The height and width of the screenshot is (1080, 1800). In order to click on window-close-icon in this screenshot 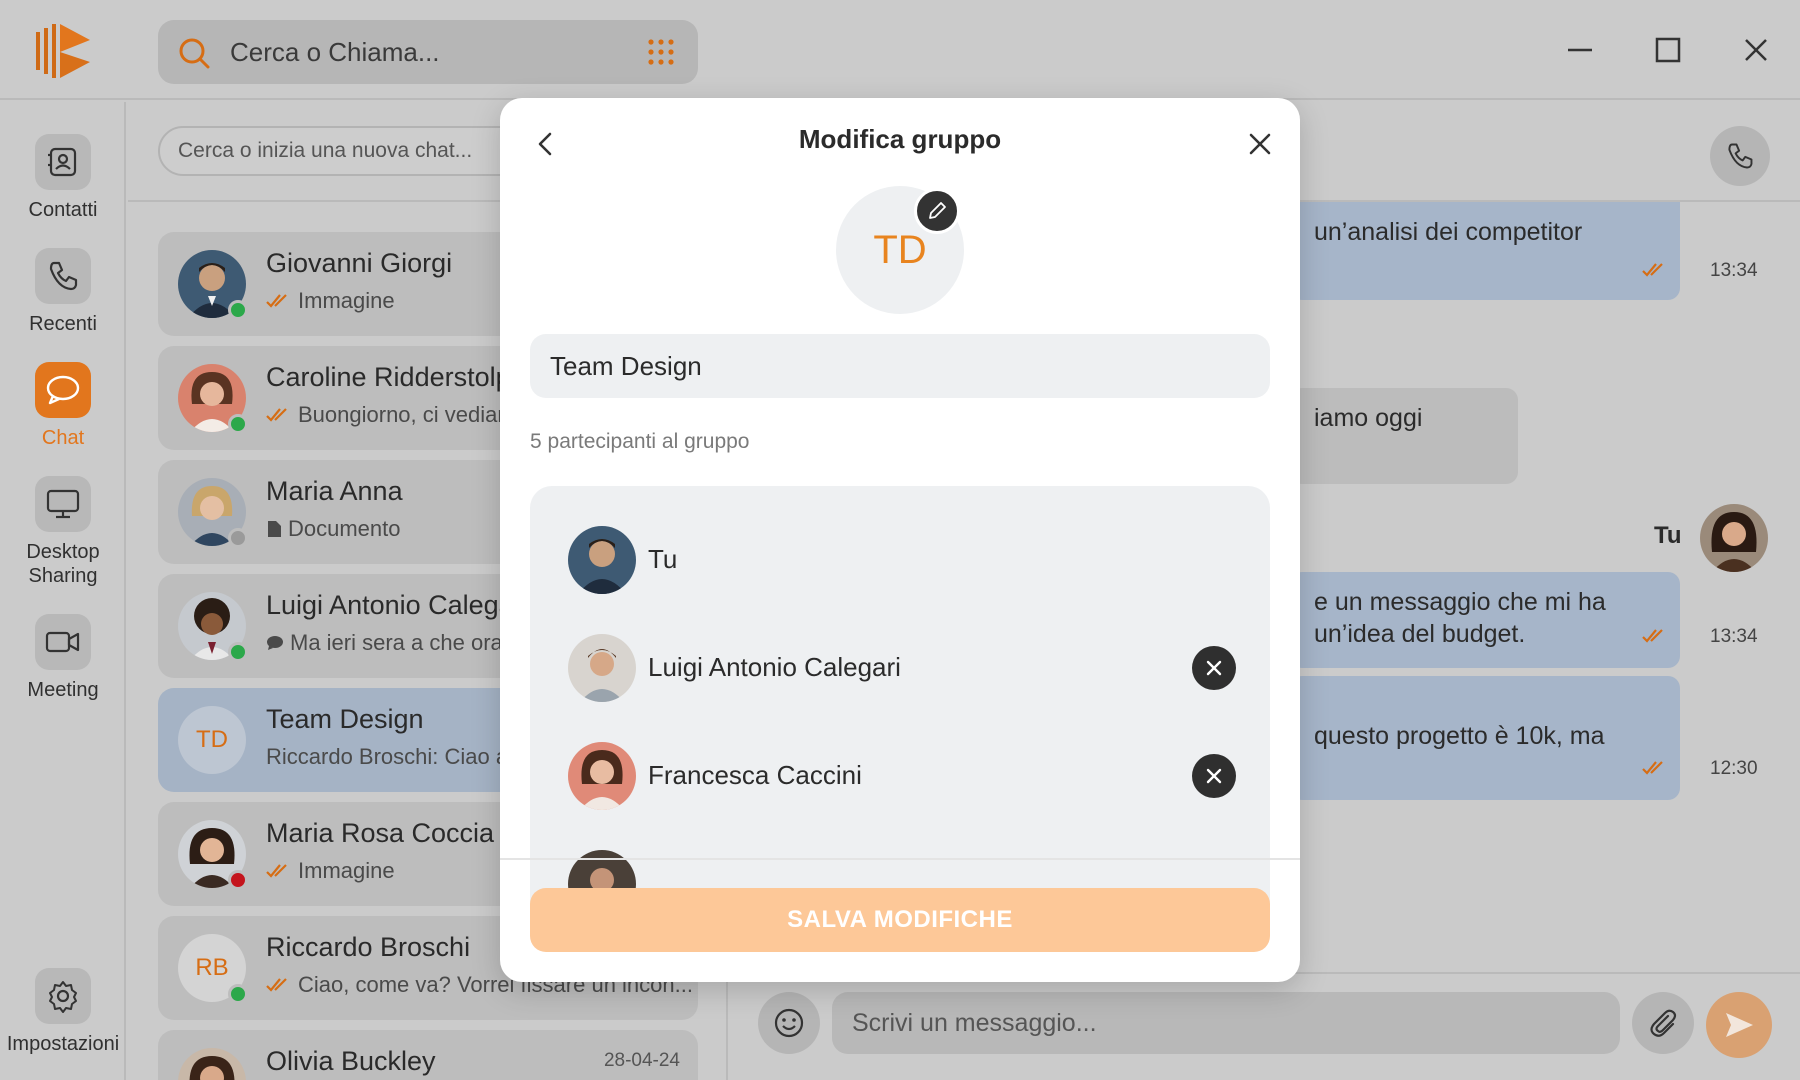, I will do `click(1756, 50)`.